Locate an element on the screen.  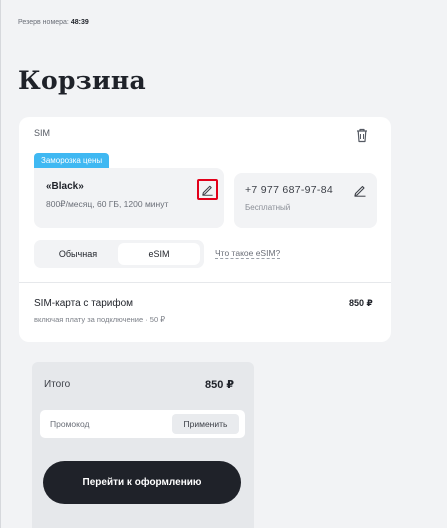
reserve-timer: Резерв номера: 48:39 is located at coordinates (53, 22).